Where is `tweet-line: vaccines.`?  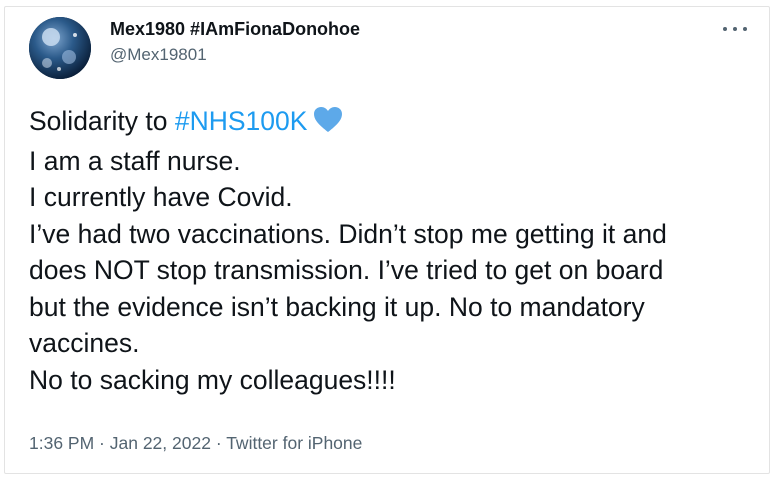
tweet-line: vaccines. is located at coordinates (84, 343).